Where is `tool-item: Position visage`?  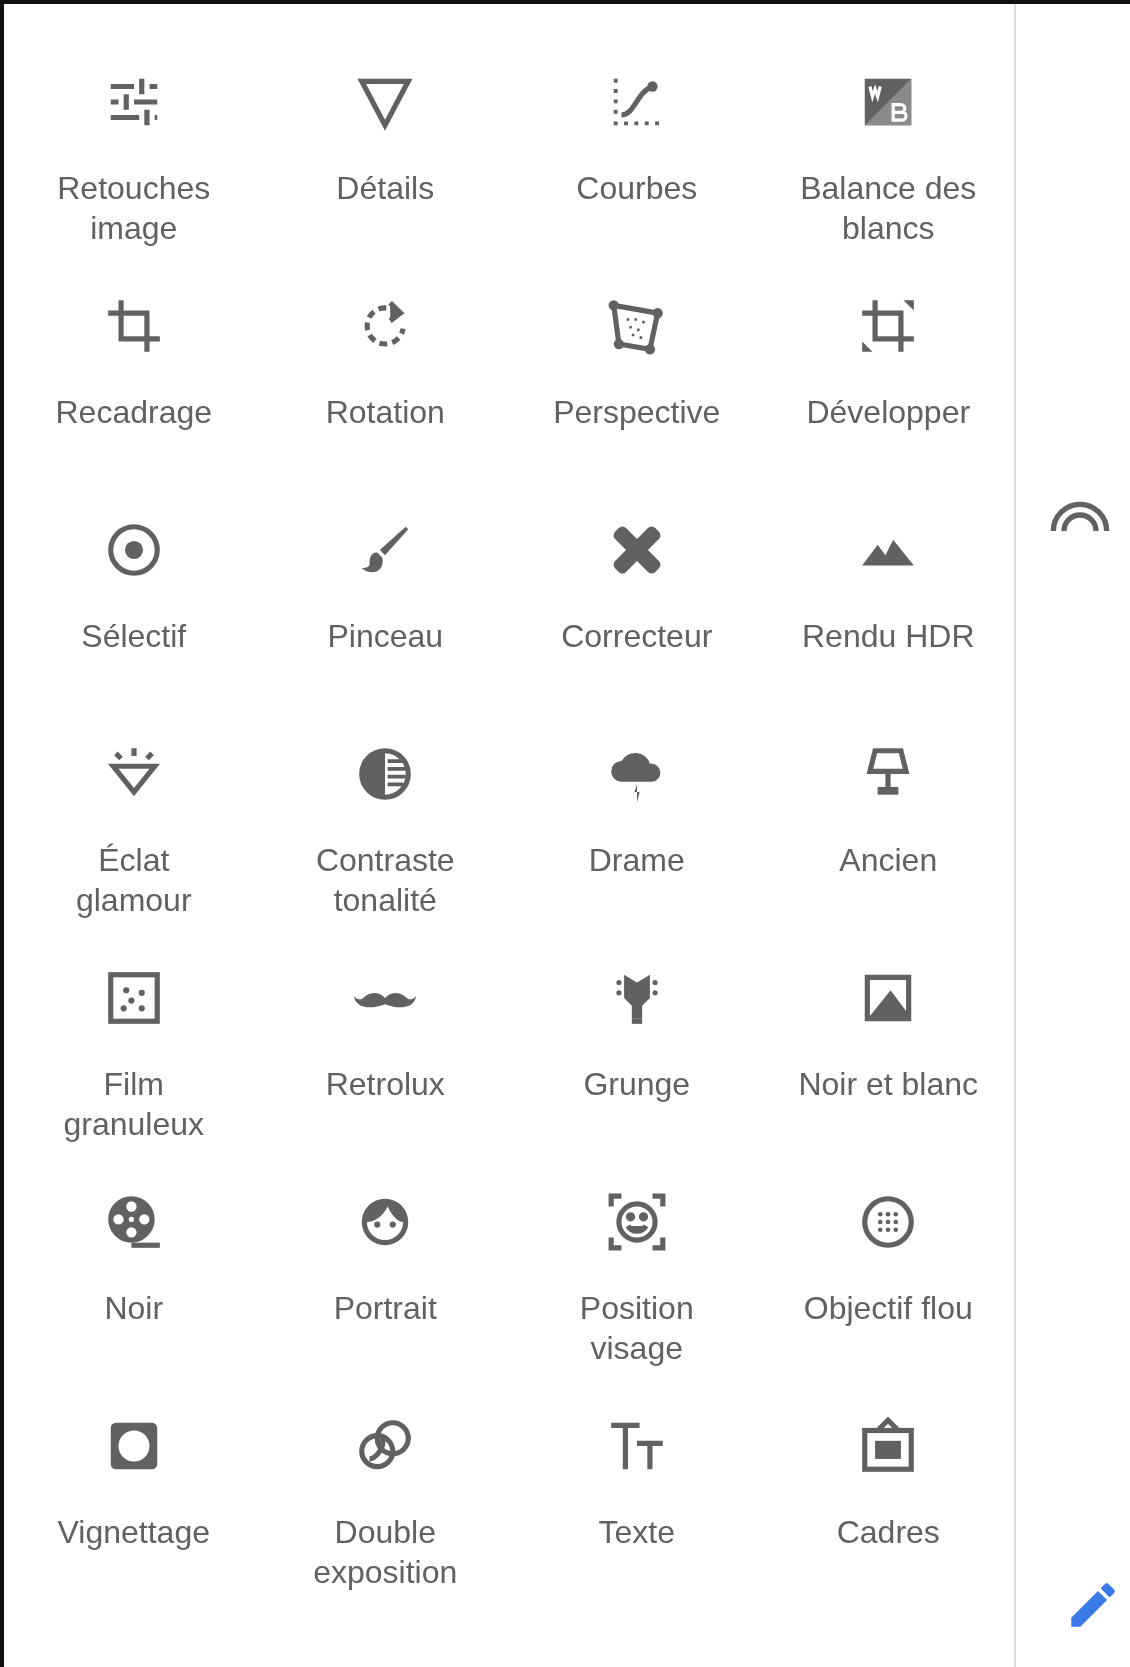
tool-item: Position visage is located at coordinates (637, 1288).